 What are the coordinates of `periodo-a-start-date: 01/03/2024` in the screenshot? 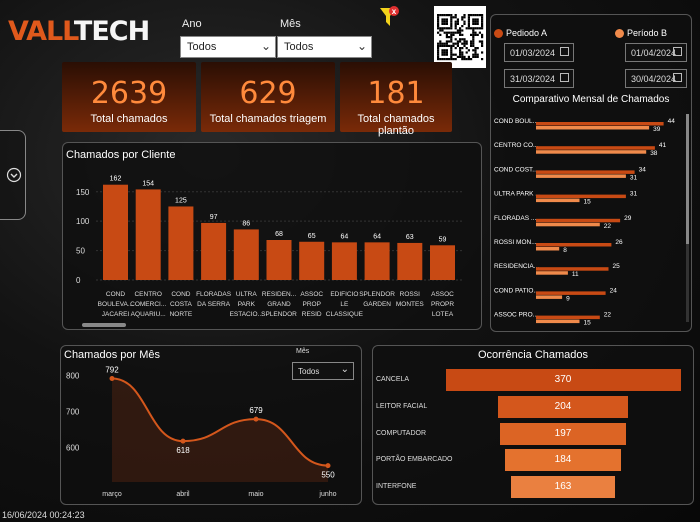 It's located at (539, 52).